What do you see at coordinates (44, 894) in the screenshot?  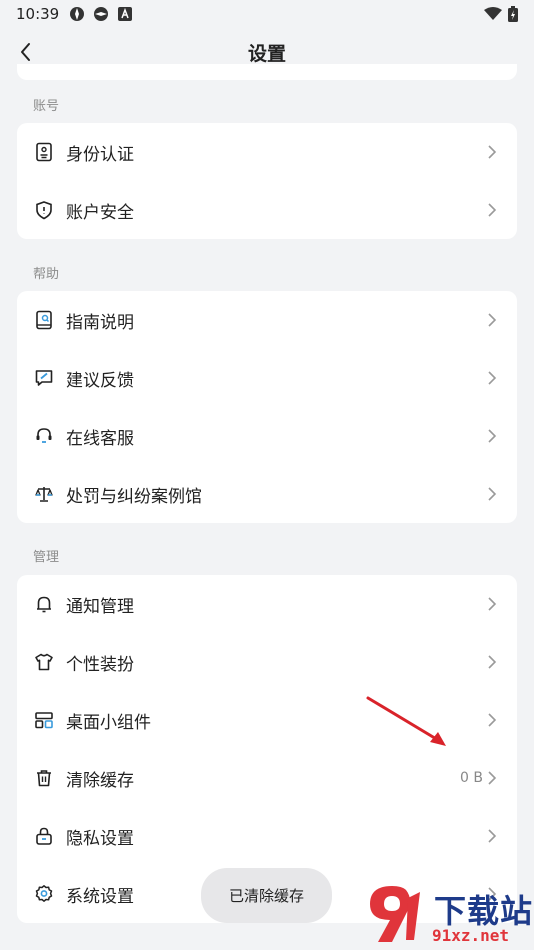 I see `gear-icon` at bounding box center [44, 894].